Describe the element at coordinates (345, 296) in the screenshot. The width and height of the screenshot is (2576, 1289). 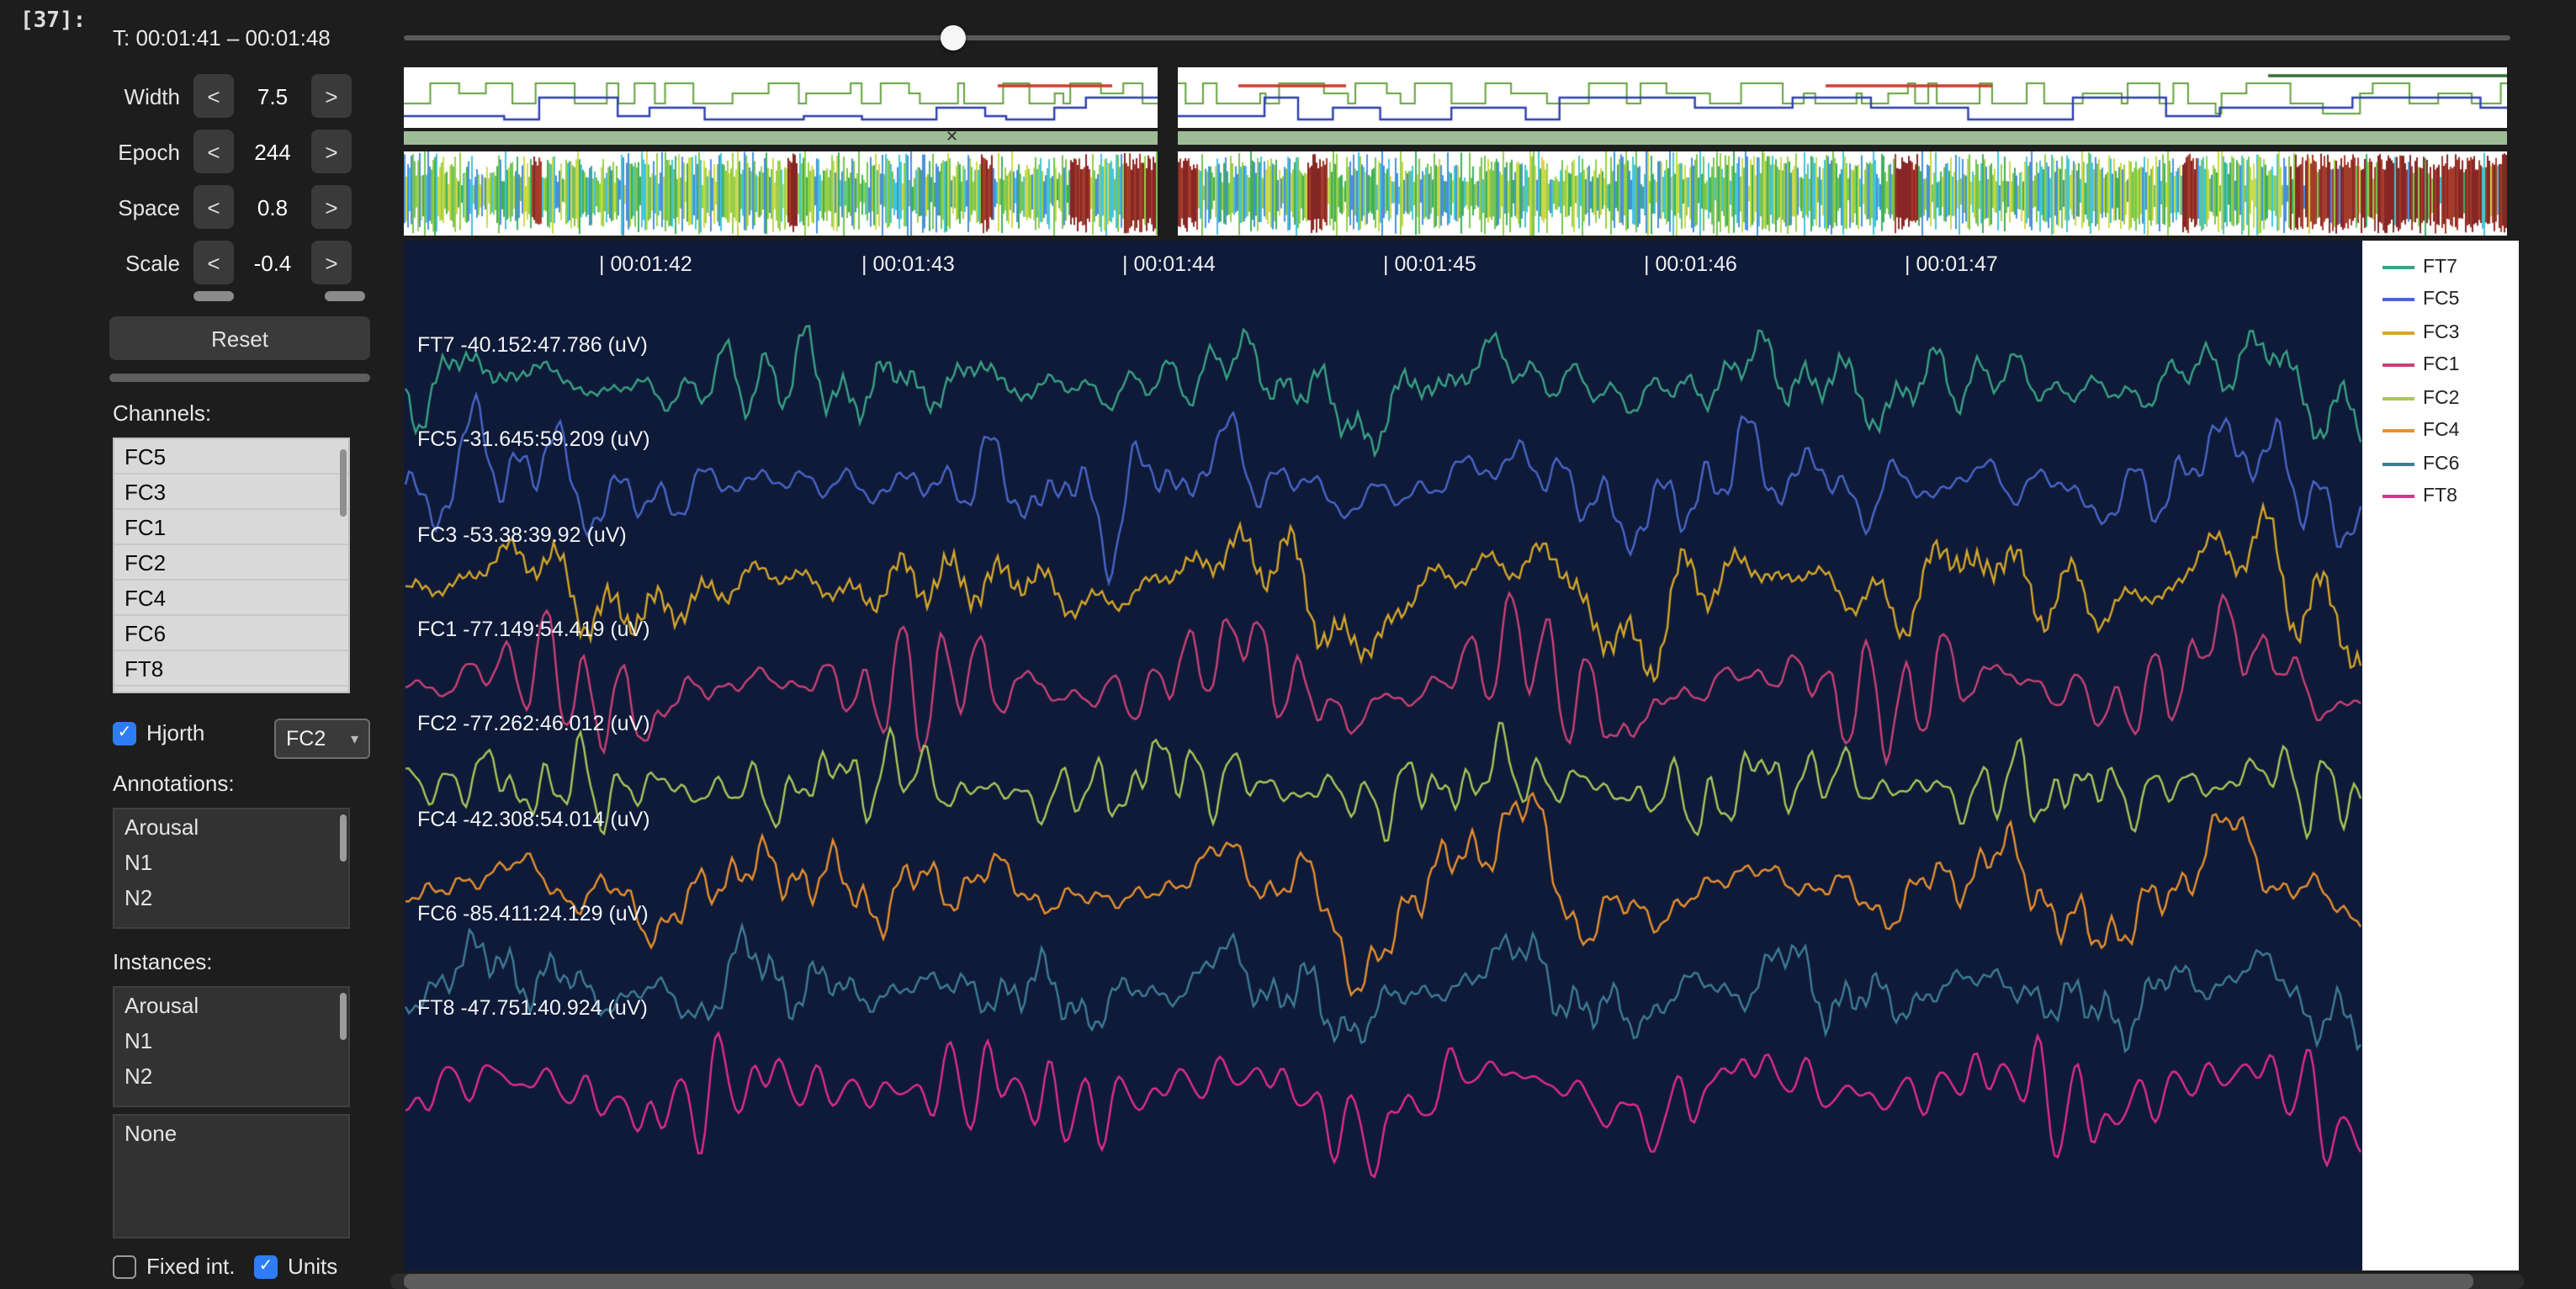
I see `mini-slider-right` at that location.